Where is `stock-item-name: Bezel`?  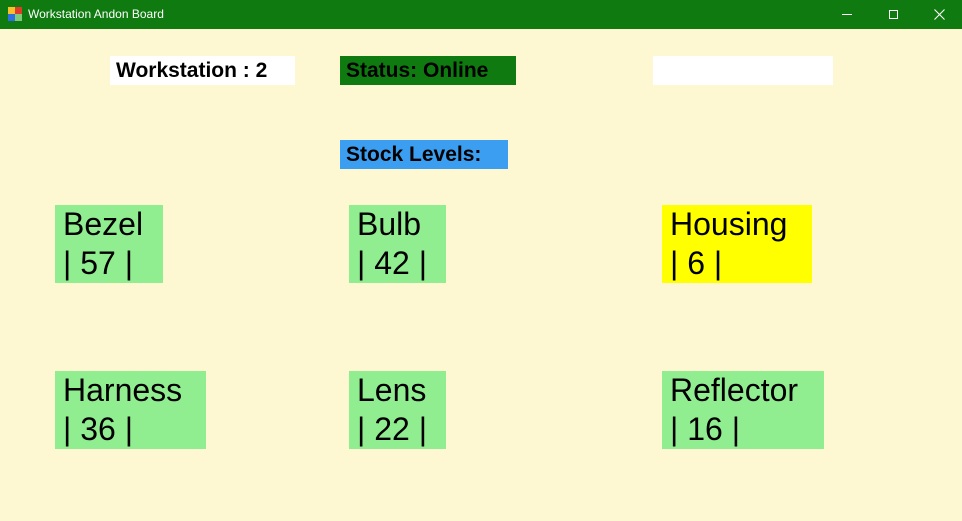 stock-item-name: Bezel is located at coordinates (103, 224).